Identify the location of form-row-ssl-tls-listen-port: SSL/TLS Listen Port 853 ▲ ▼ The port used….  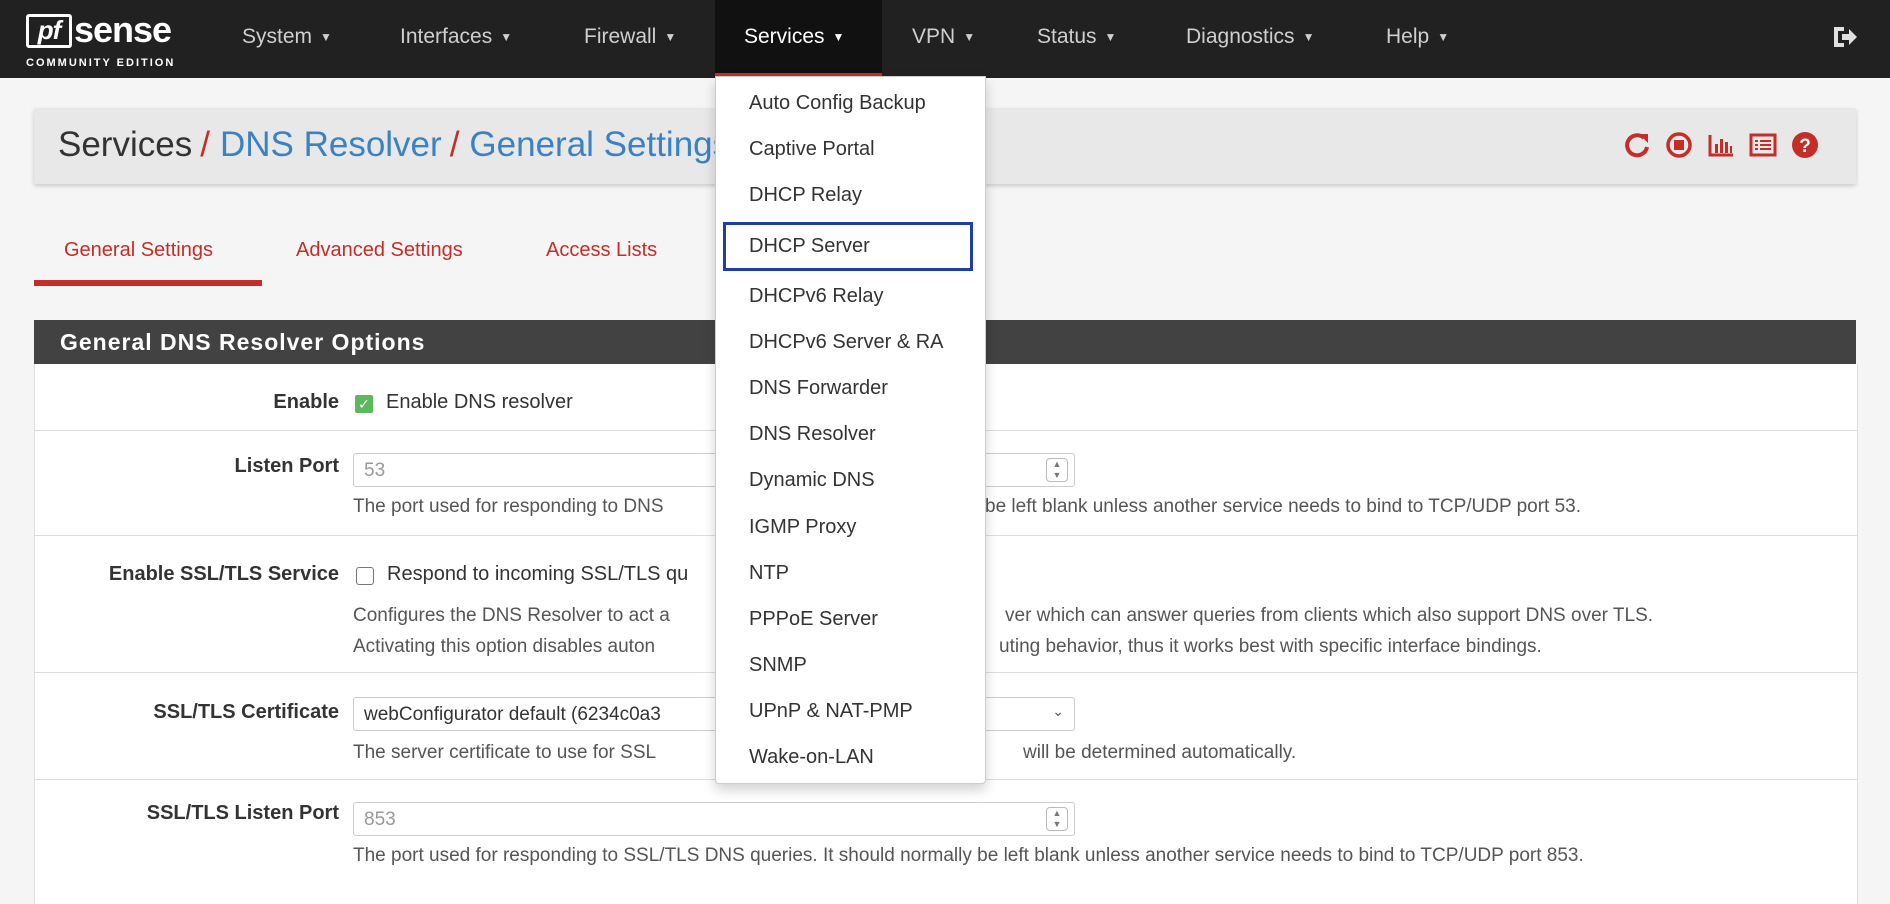
(946, 832).